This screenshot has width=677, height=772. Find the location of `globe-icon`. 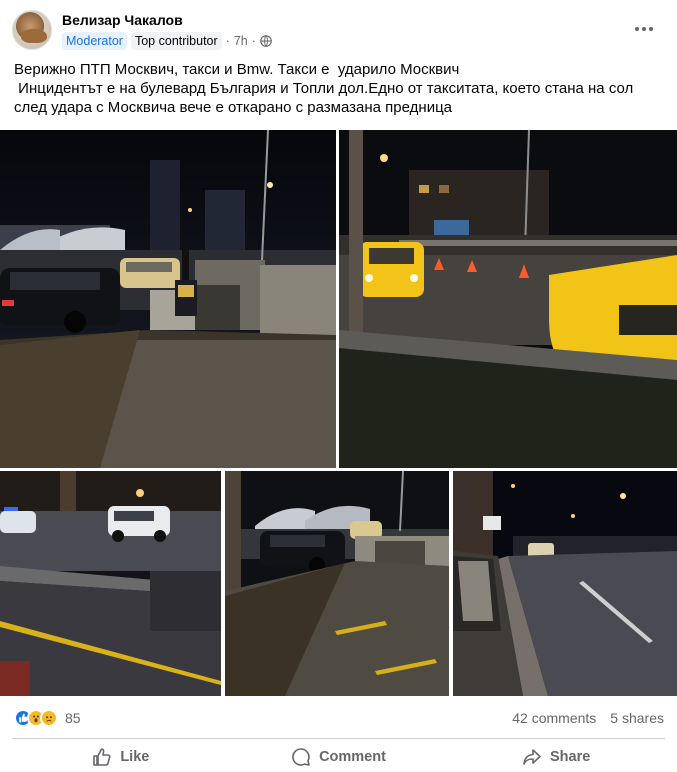

globe-icon is located at coordinates (266, 41).